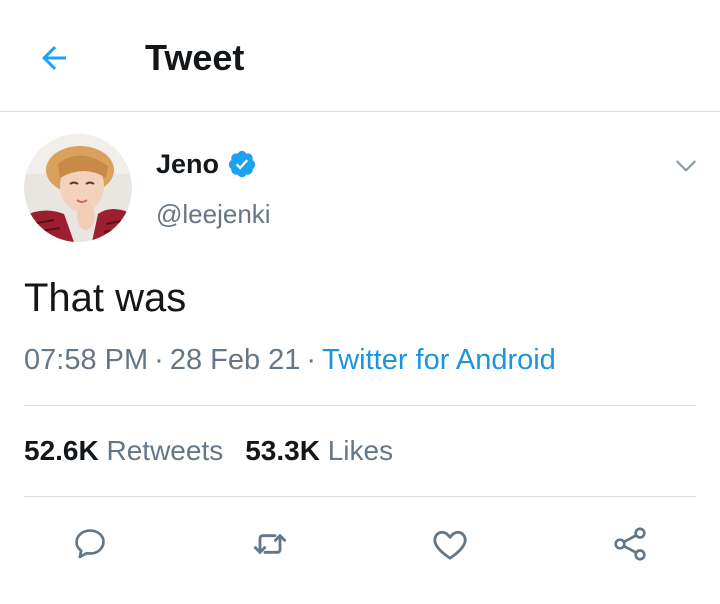 The height and width of the screenshot is (604, 720). What do you see at coordinates (282, 450) in the screenshot?
I see `likes-count: 53.3K` at bounding box center [282, 450].